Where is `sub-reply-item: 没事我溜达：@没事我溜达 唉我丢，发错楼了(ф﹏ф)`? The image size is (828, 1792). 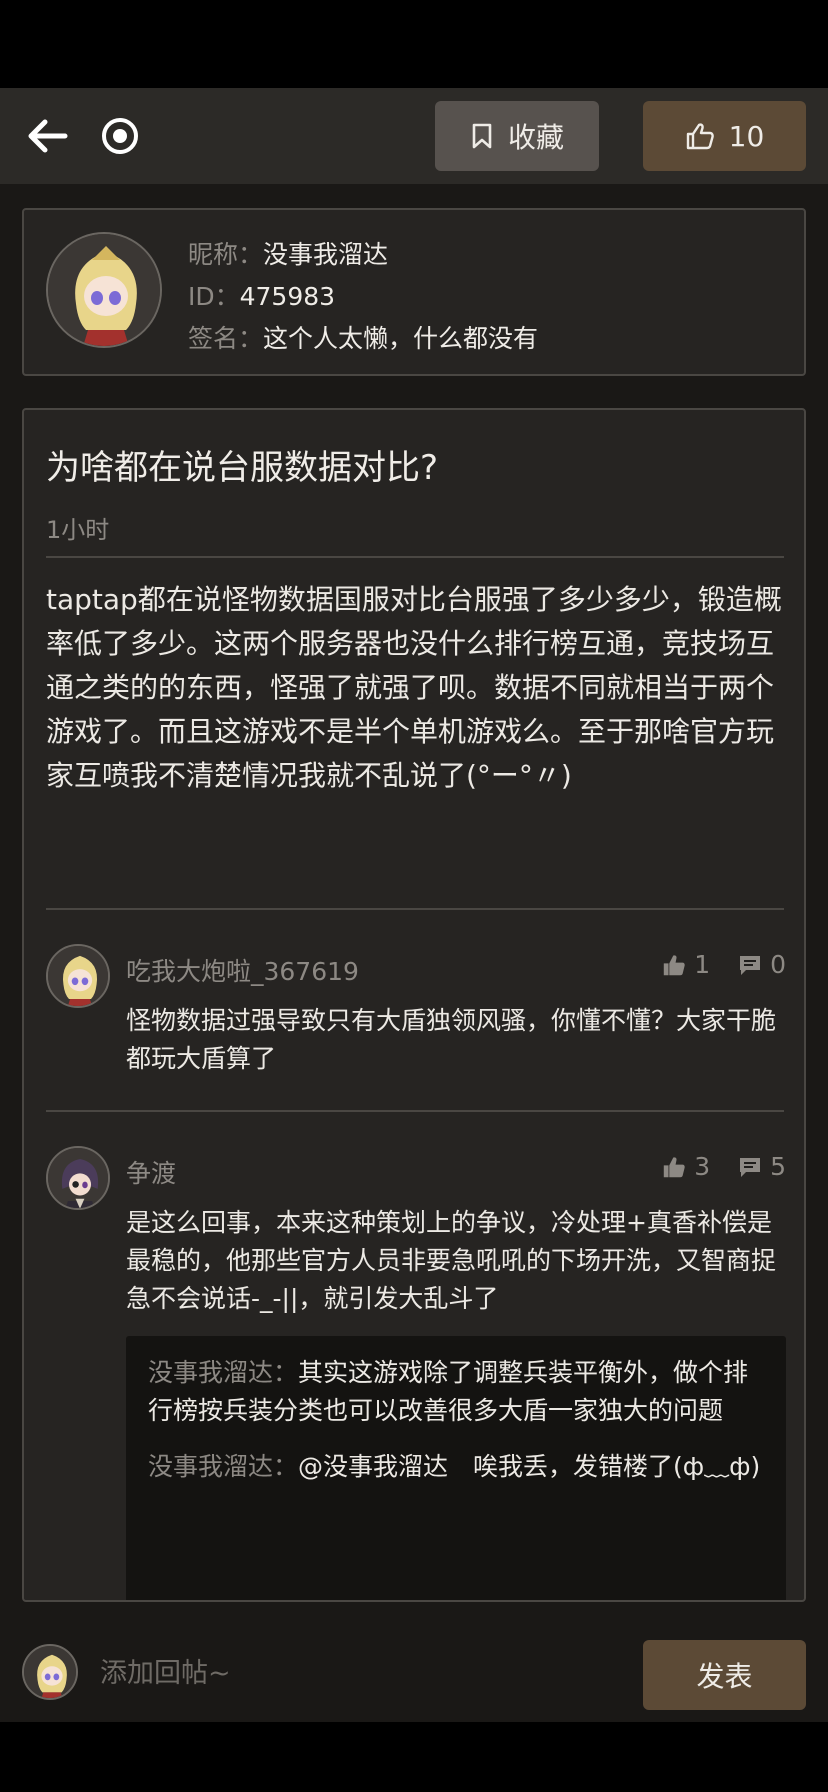
sub-reply-item: 没事我溜达：@没事我溜达 唉我丢，发错楼了(ф﹏ф) is located at coordinates (456, 1467).